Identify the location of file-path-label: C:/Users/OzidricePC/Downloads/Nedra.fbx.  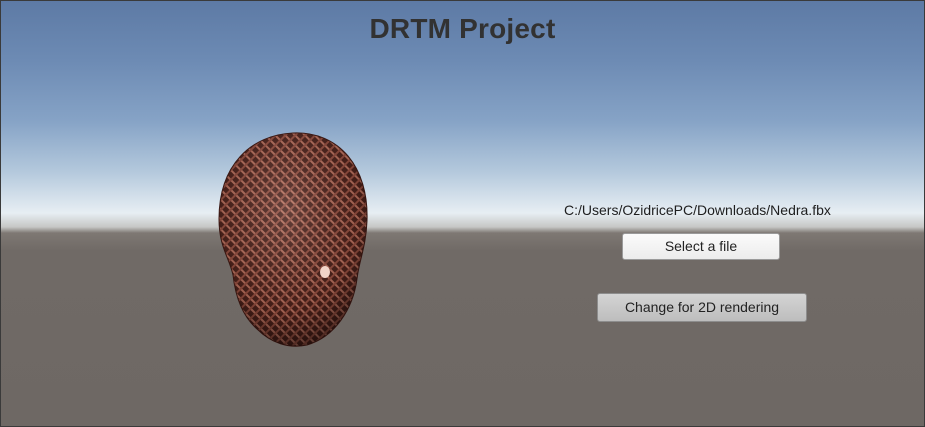
(697, 210).